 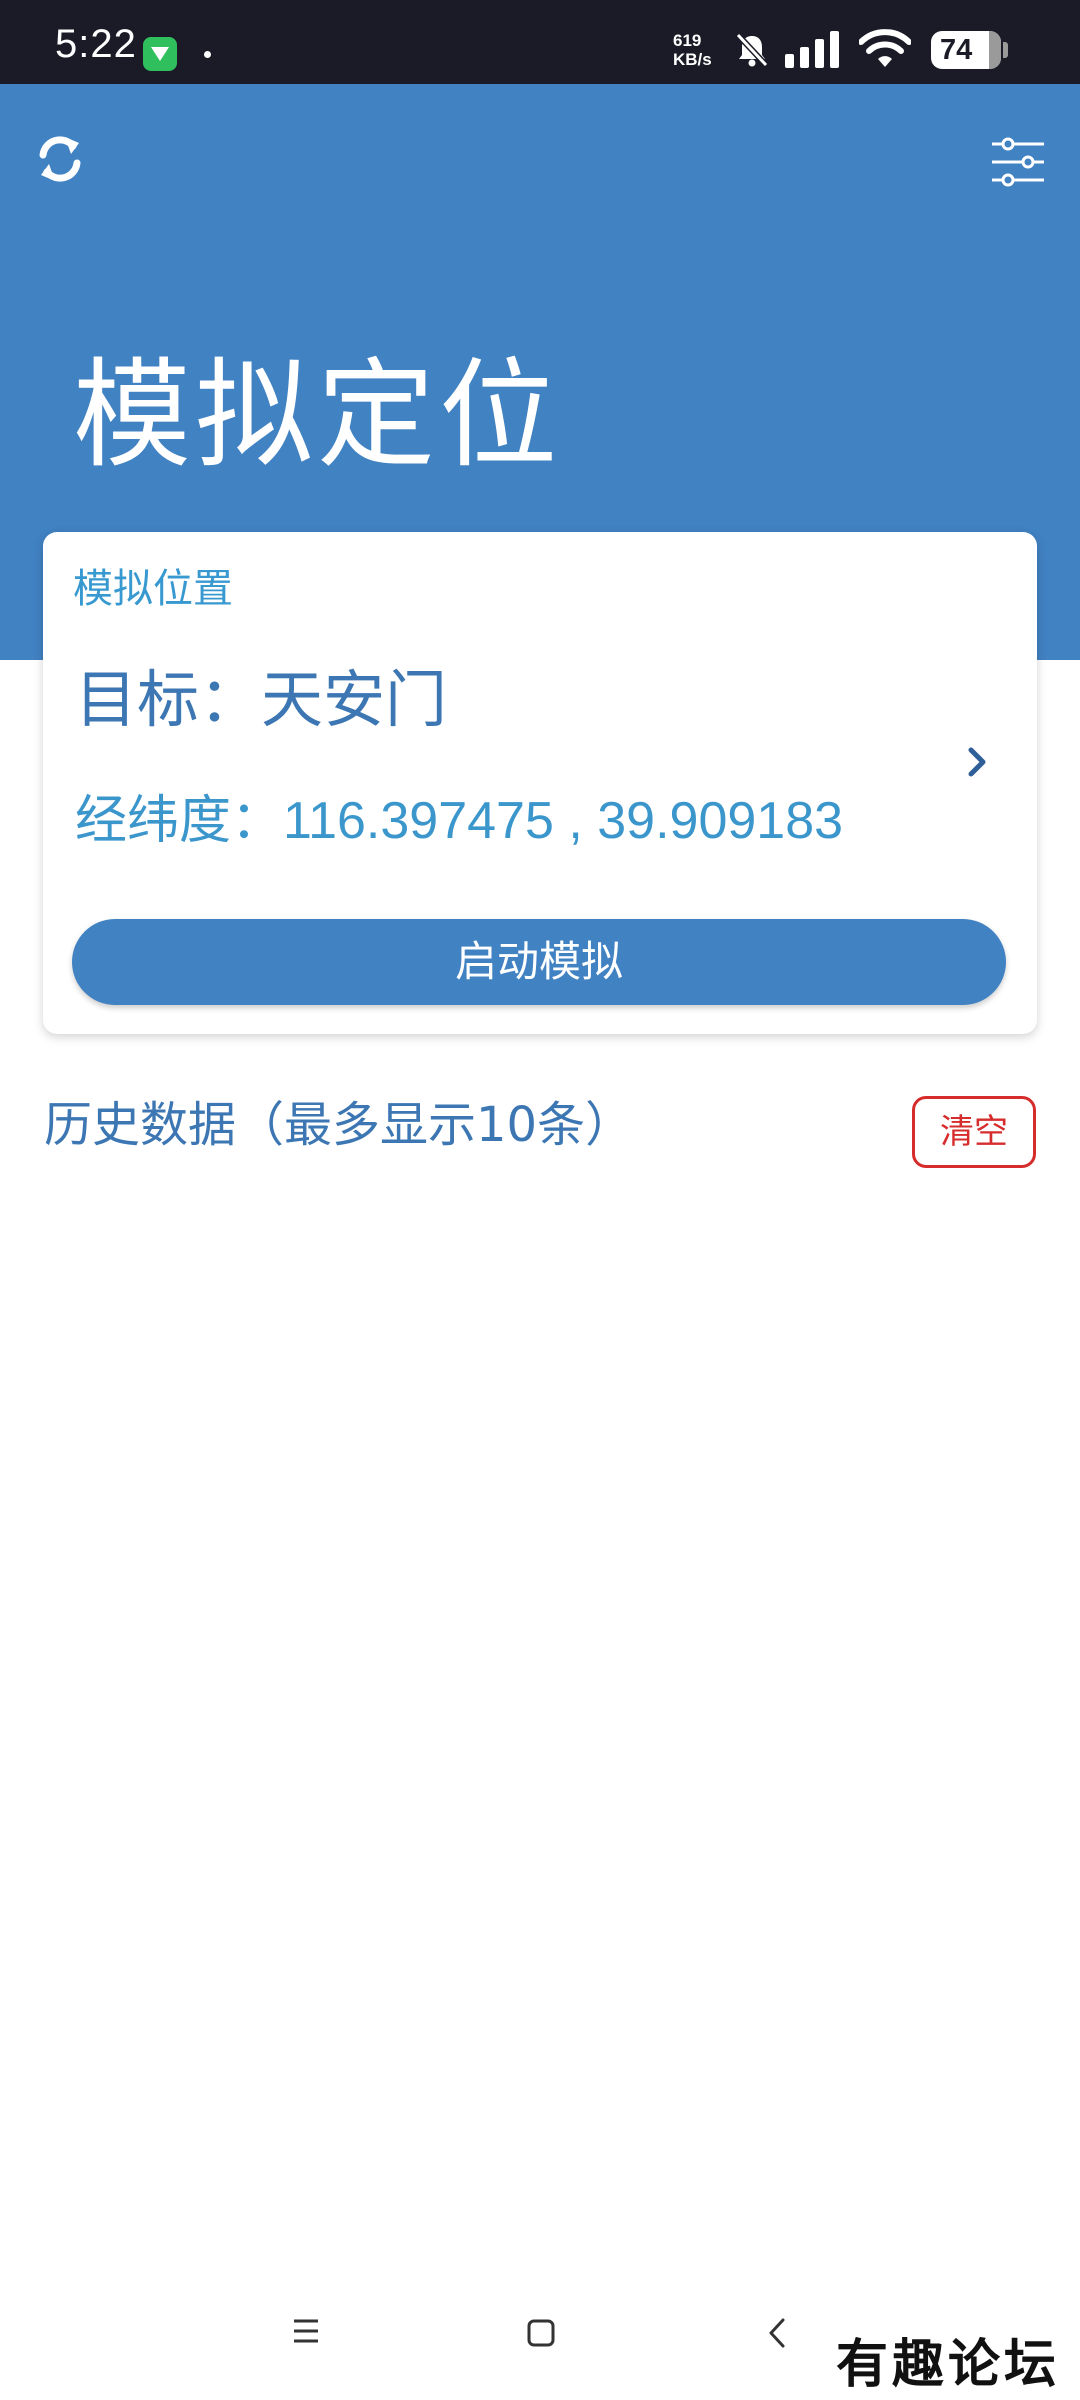 What do you see at coordinates (168, 699) in the screenshot?
I see `target-label: 目标：` at bounding box center [168, 699].